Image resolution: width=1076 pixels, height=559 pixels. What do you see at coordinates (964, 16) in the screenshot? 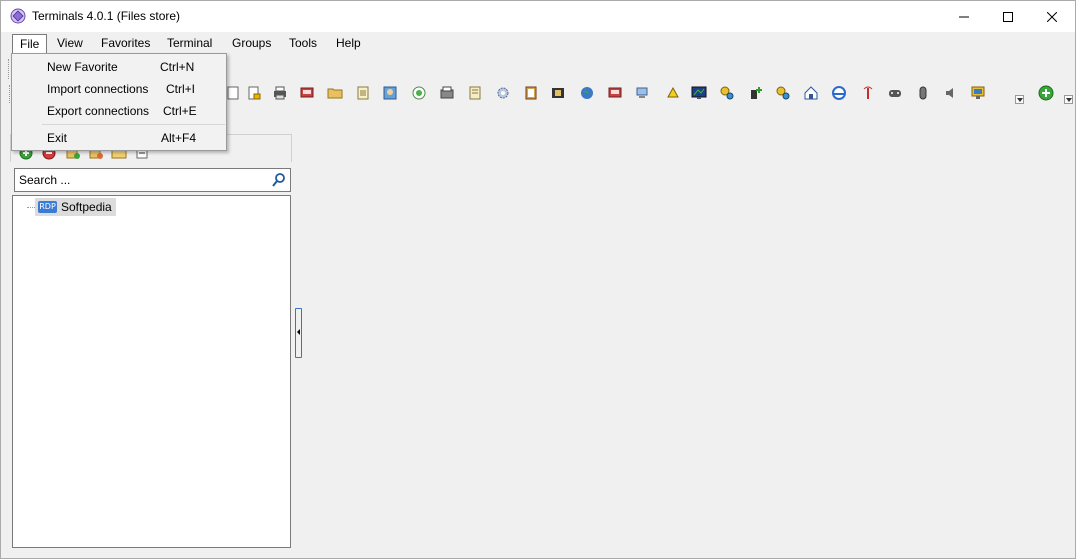
I see `minimize-button` at bounding box center [964, 16].